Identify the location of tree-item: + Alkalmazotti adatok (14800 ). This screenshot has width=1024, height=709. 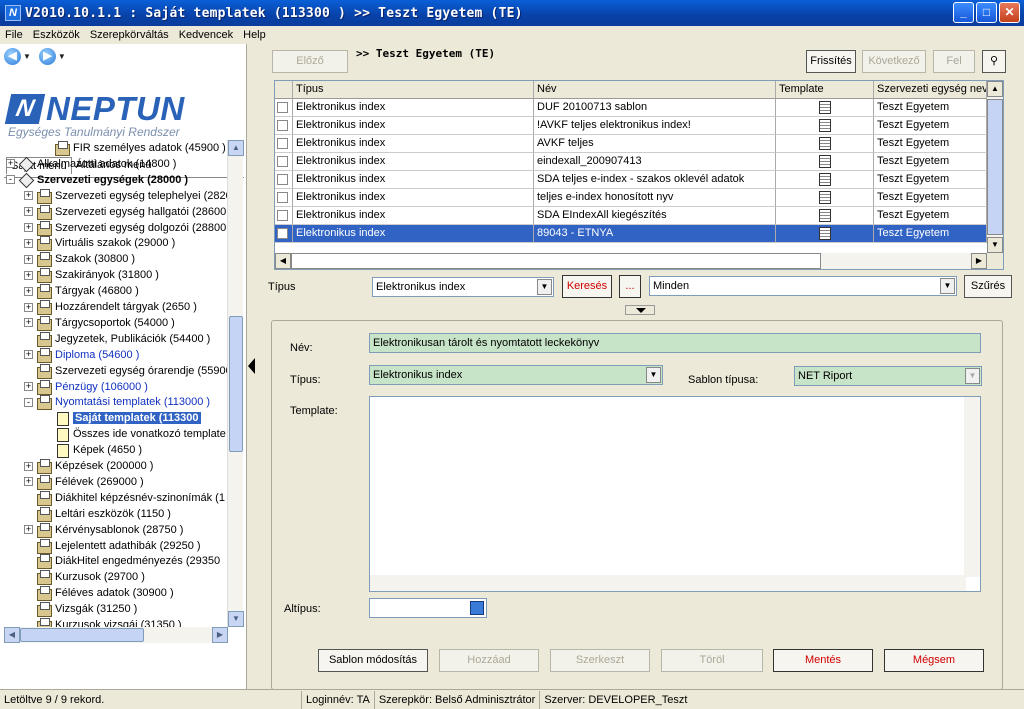
(91, 164).